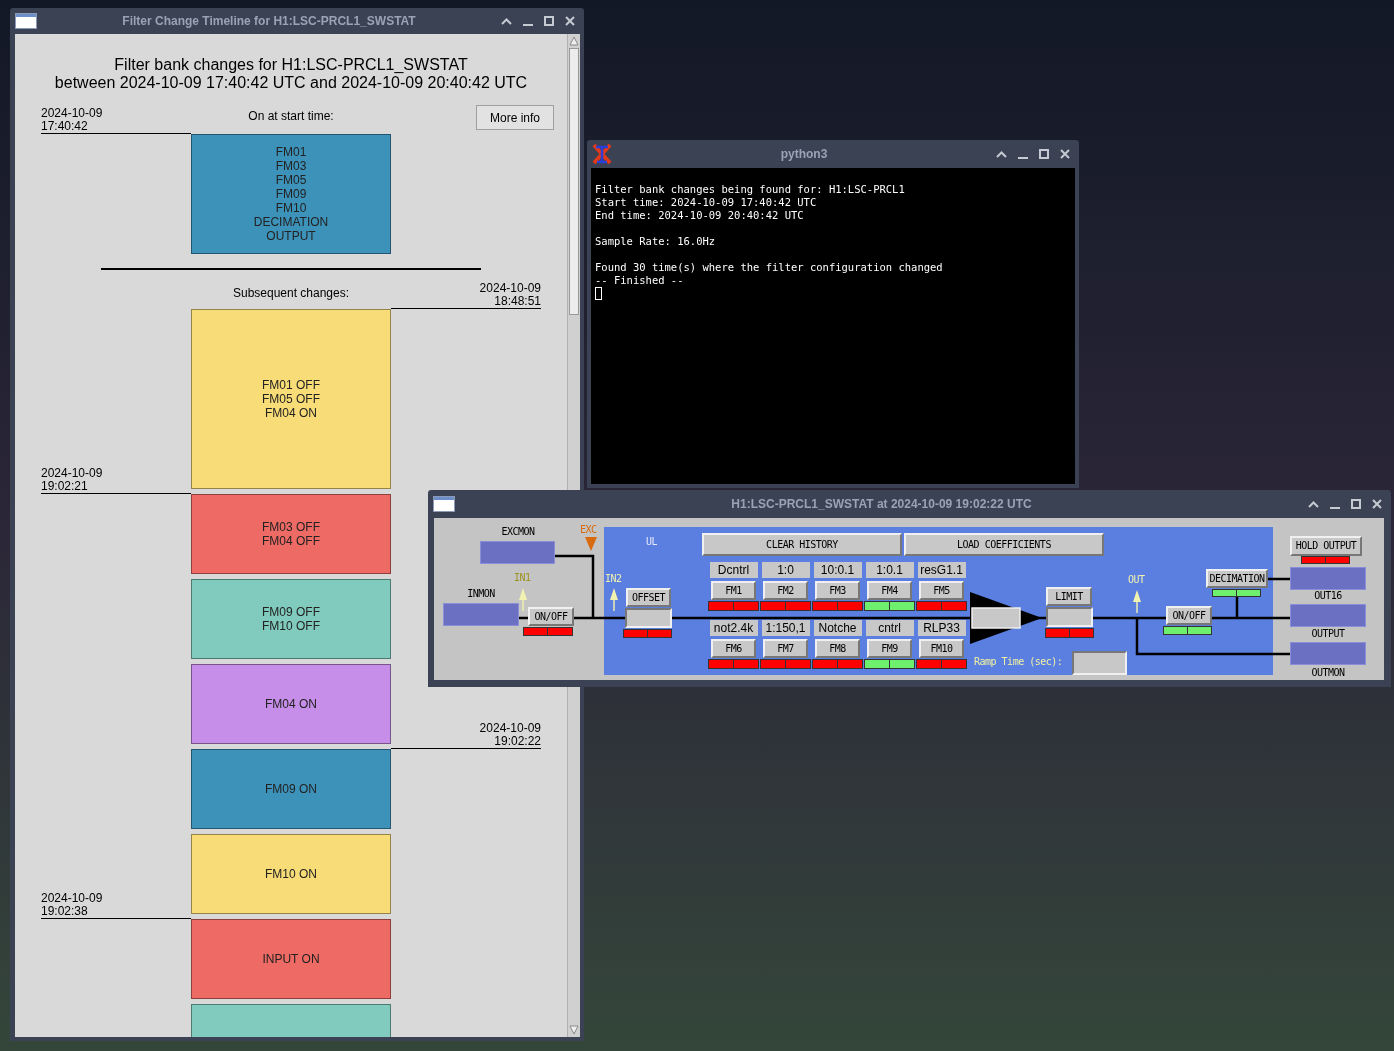  Describe the element at coordinates (509, 295) in the screenshot. I see `timestamp-label: 2024-10-09 18:48:51` at that location.